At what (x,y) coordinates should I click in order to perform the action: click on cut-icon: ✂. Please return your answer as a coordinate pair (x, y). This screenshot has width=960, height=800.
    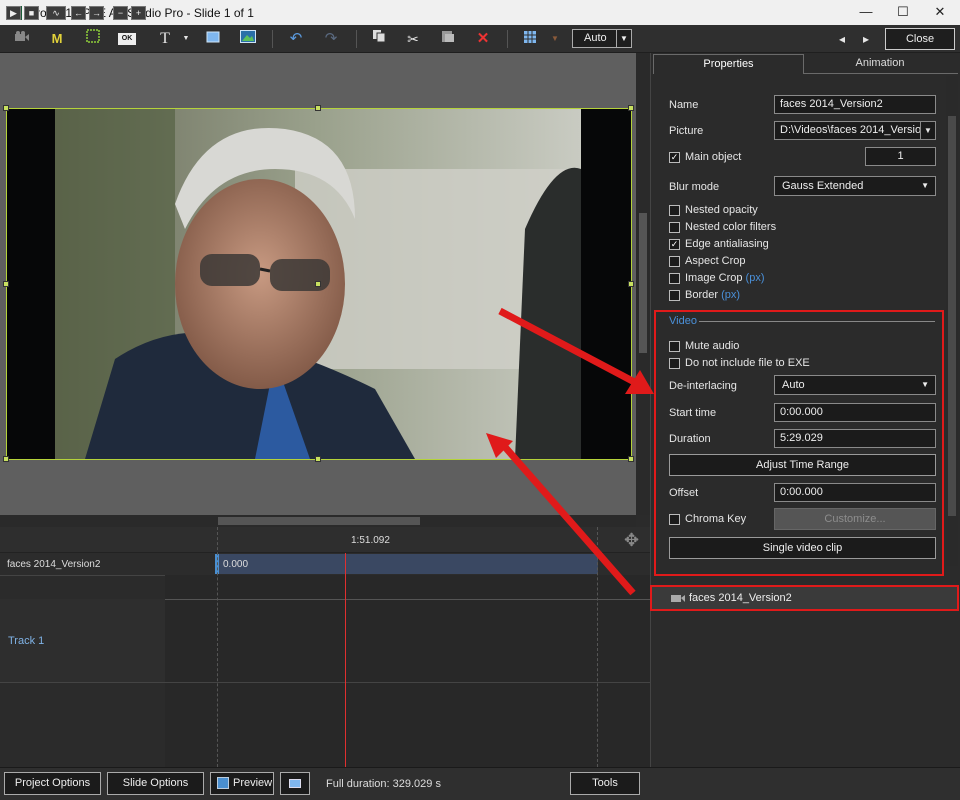
    Looking at the image, I should click on (413, 39).